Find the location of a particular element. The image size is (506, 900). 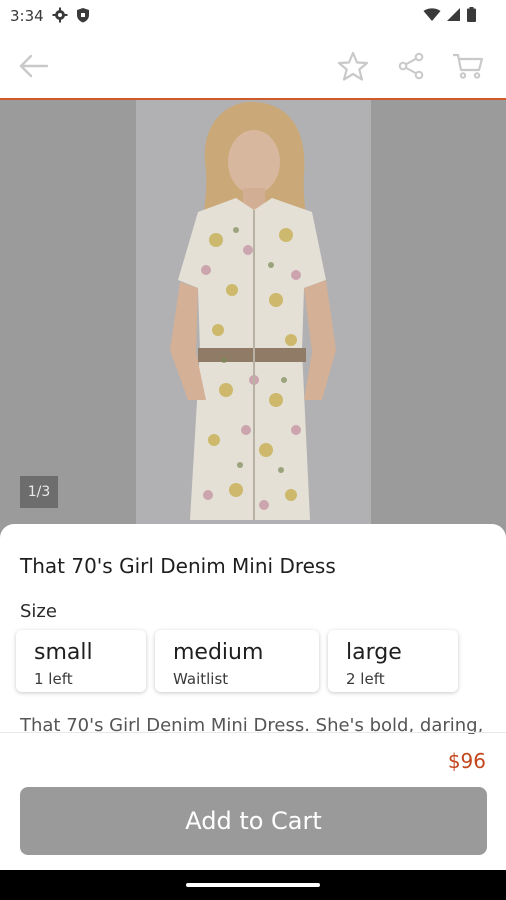

size-option-medium: medium Waitlist is located at coordinates (237, 661).